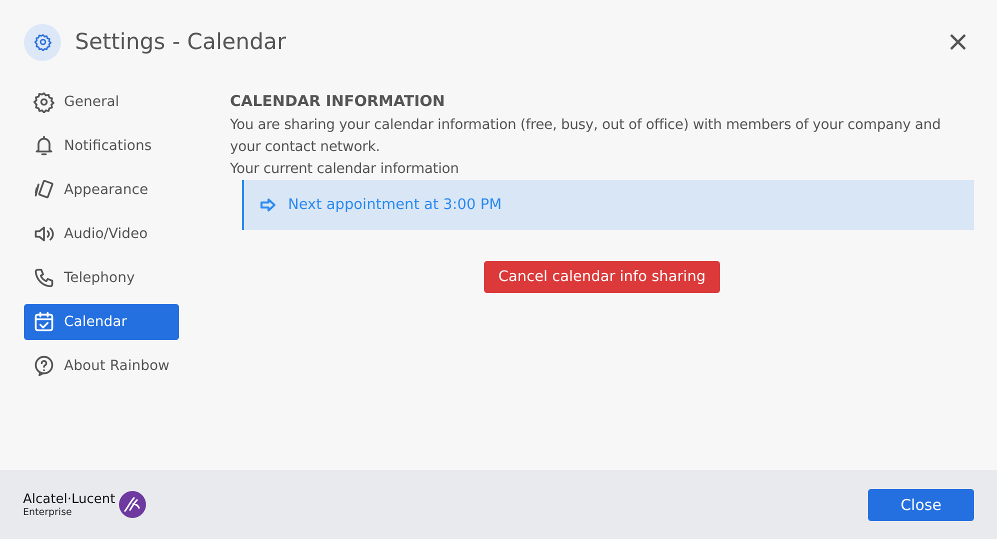 The width and height of the screenshot is (997, 539). What do you see at coordinates (48, 512) in the screenshot?
I see `logo-subtext: Enterprise` at bounding box center [48, 512].